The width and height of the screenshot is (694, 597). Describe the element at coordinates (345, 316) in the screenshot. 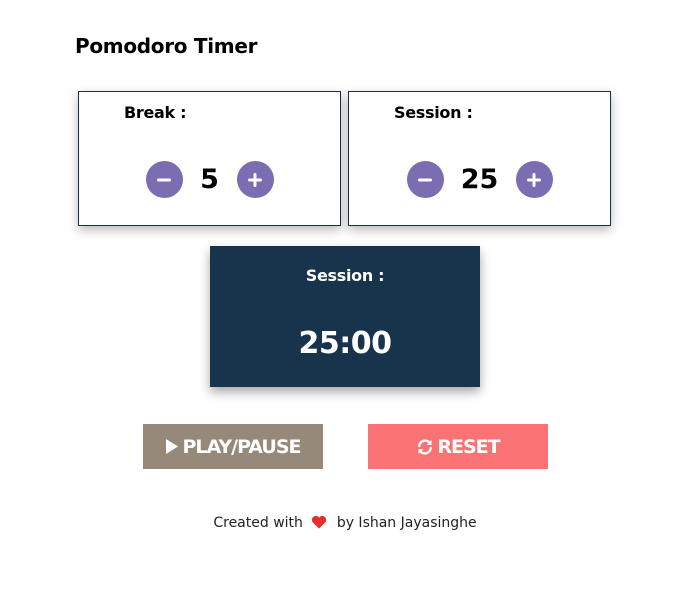

I see `timer-display: Session : 25:00` at that location.